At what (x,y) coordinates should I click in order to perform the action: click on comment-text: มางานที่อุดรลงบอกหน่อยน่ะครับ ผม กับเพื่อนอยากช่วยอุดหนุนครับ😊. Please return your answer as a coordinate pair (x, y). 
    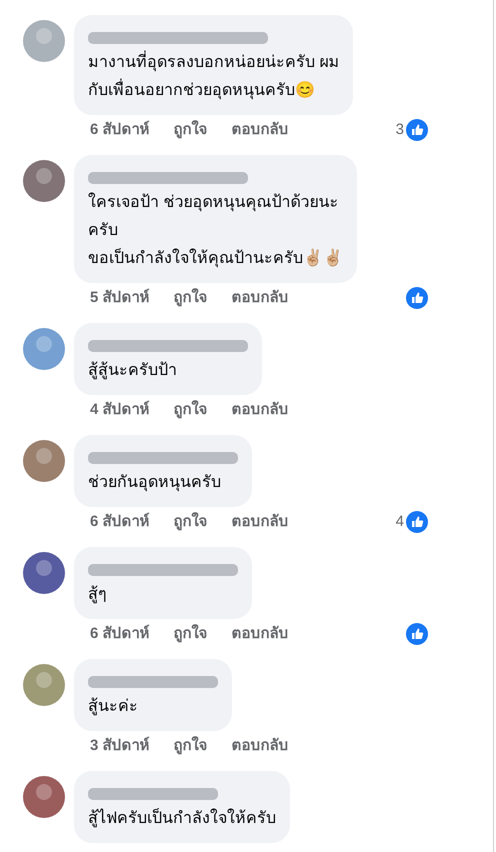
    Looking at the image, I should click on (214, 77).